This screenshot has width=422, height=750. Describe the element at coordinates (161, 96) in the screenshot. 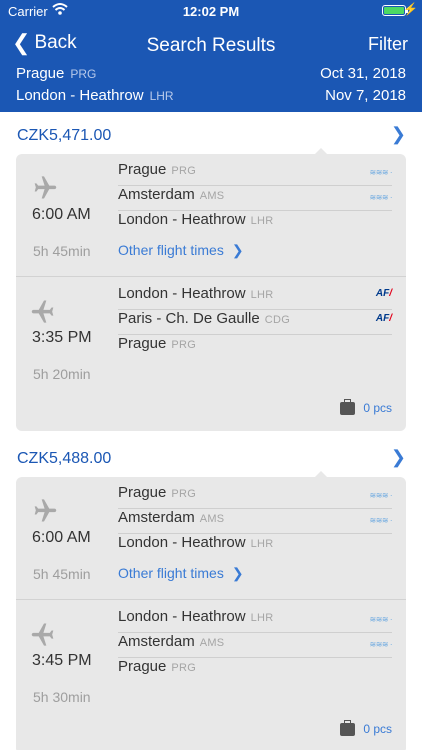

I see `route-code: LHR` at that location.